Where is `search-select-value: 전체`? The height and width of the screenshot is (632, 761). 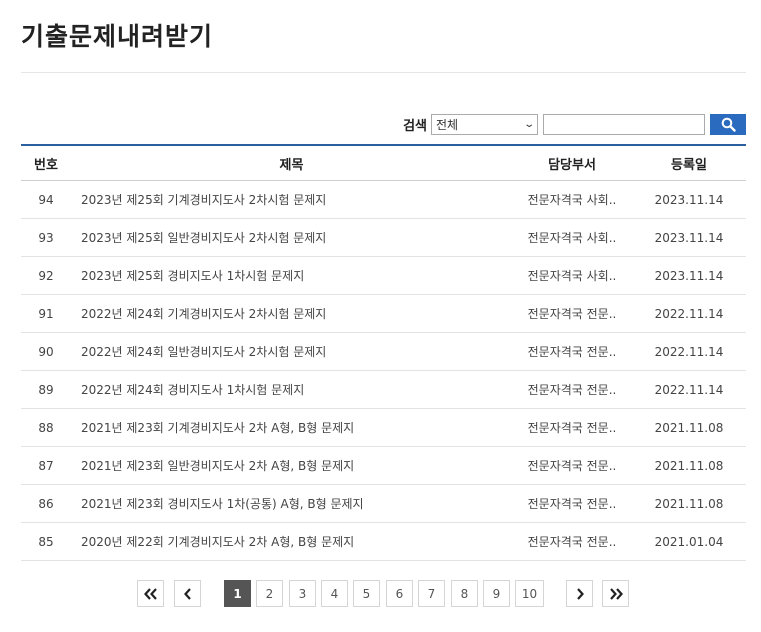 search-select-value: 전체 is located at coordinates (447, 124).